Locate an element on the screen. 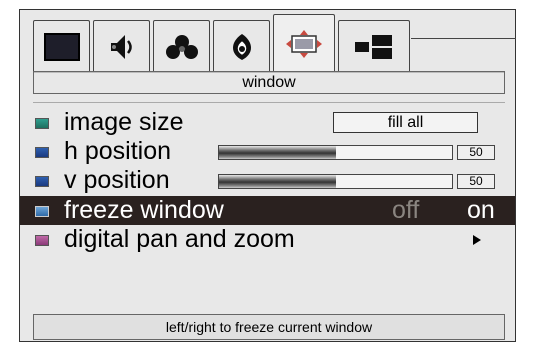 This screenshot has width=537, height=352. image-size-value: fill all is located at coordinates (405, 122).